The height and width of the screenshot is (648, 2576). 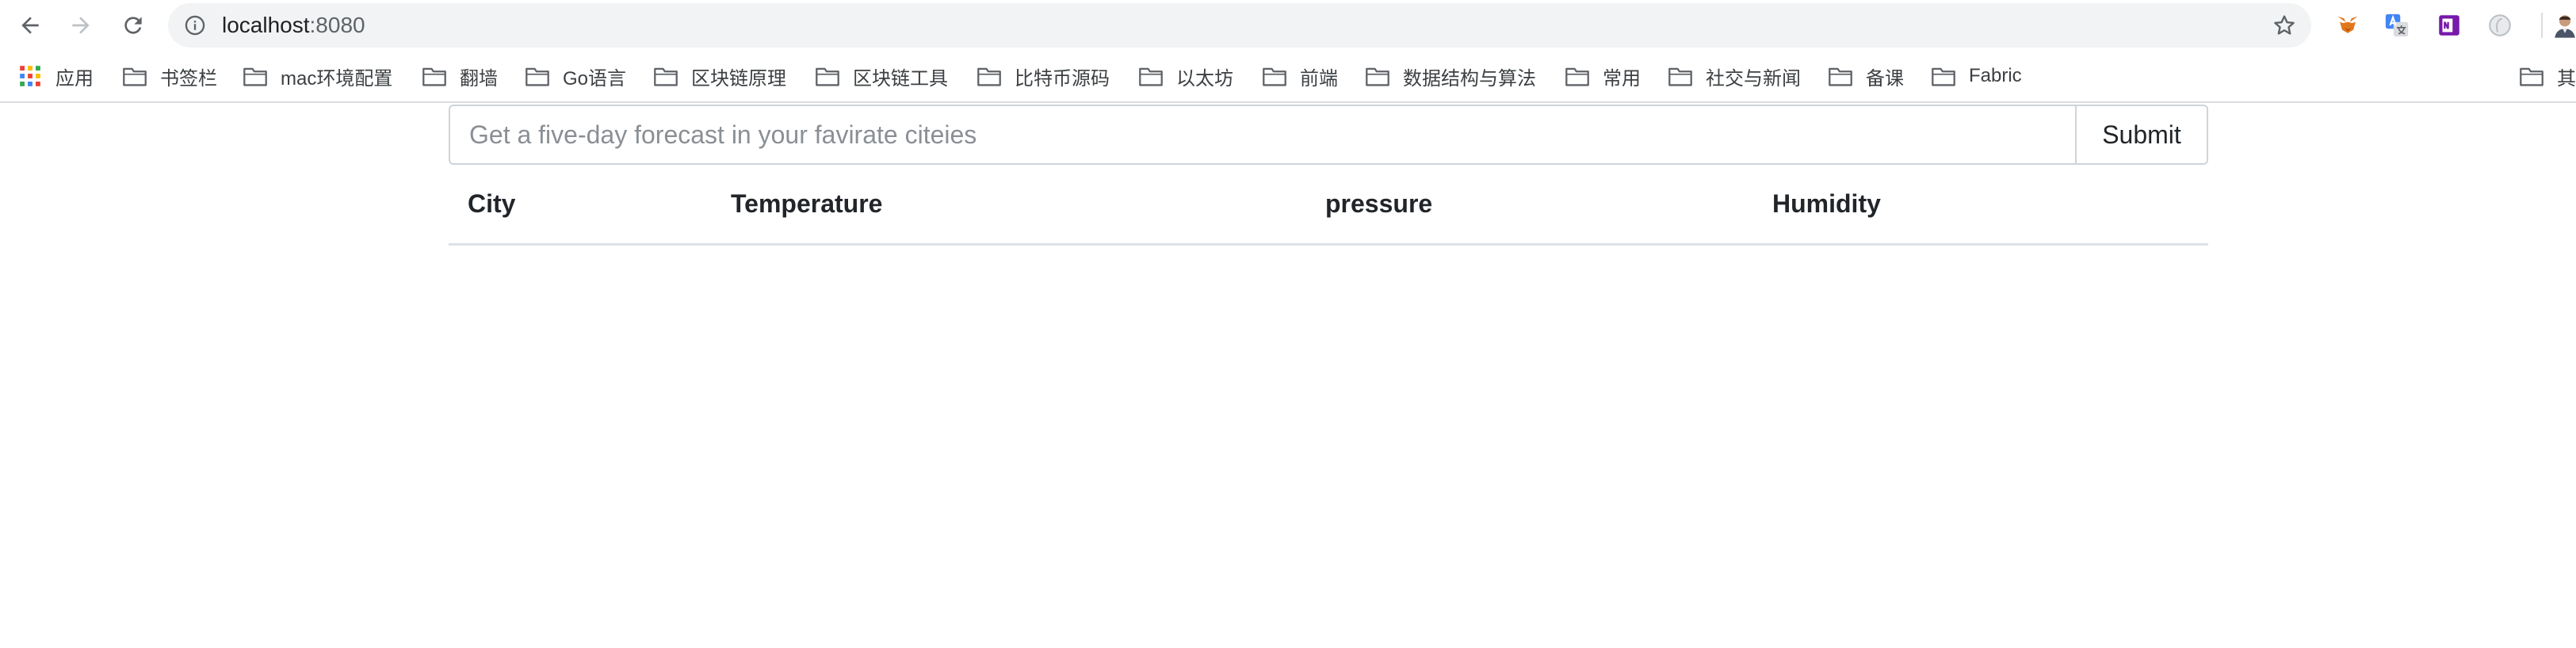 What do you see at coordinates (2397, 25) in the screenshot?
I see `google-translate-icon` at bounding box center [2397, 25].